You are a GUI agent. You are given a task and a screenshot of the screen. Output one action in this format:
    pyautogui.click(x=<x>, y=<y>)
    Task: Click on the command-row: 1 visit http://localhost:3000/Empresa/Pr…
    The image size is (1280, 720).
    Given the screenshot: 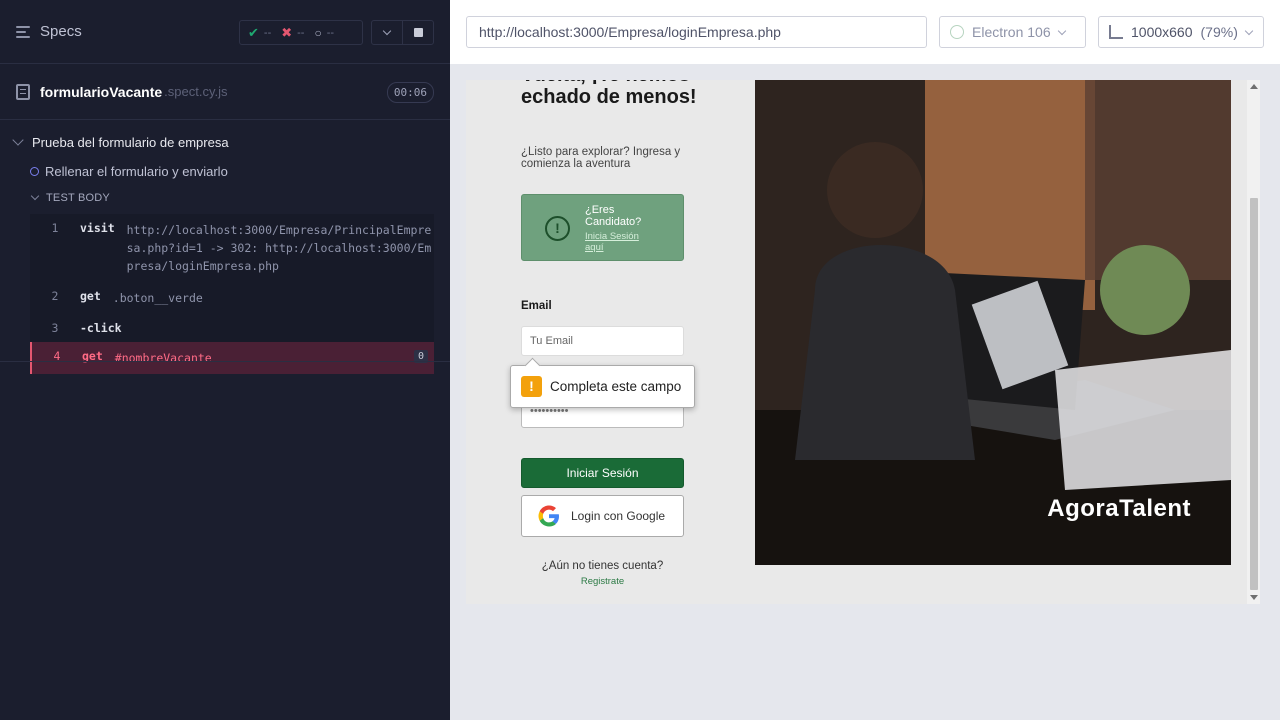 What is the action you would take?
    pyautogui.click(x=232, y=248)
    